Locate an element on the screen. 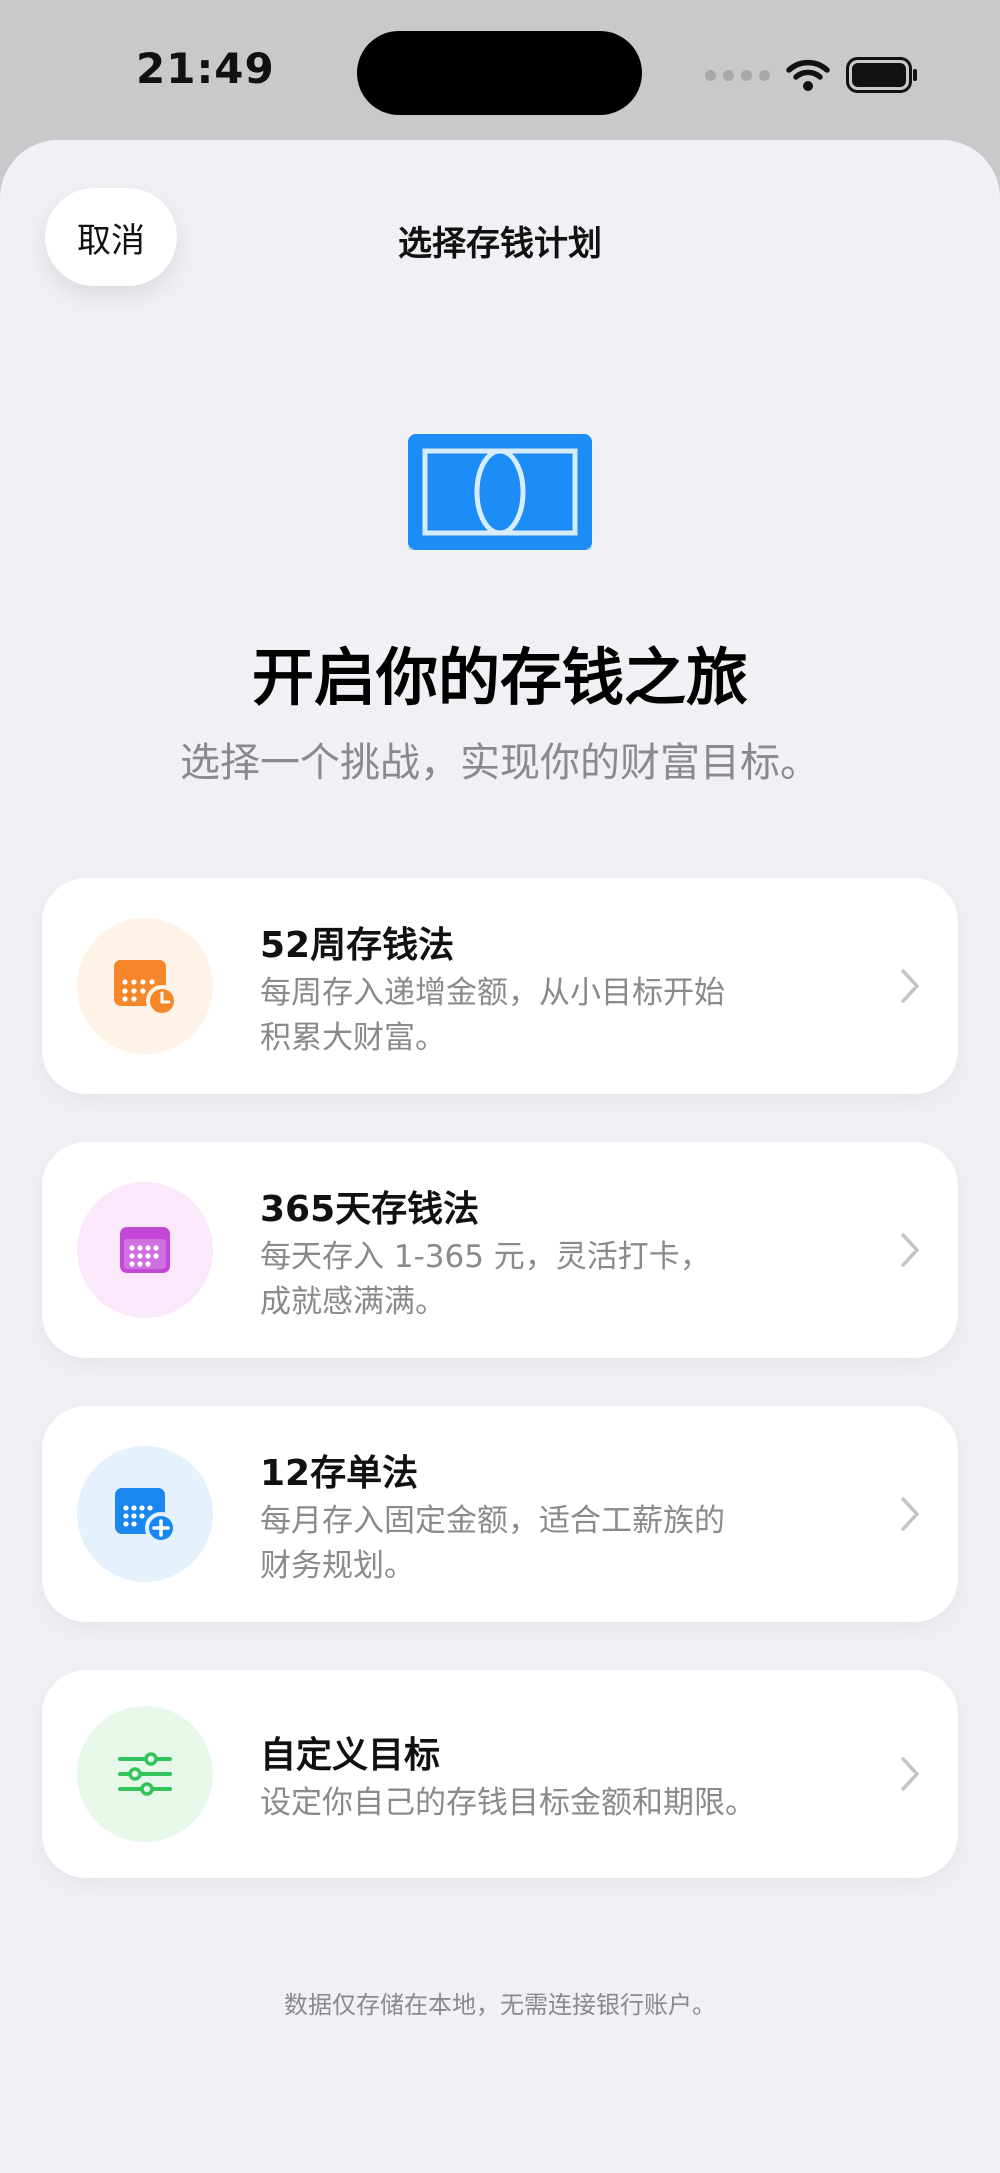 This screenshot has width=1000, height=2173. status-icons is located at coordinates (811, 75).